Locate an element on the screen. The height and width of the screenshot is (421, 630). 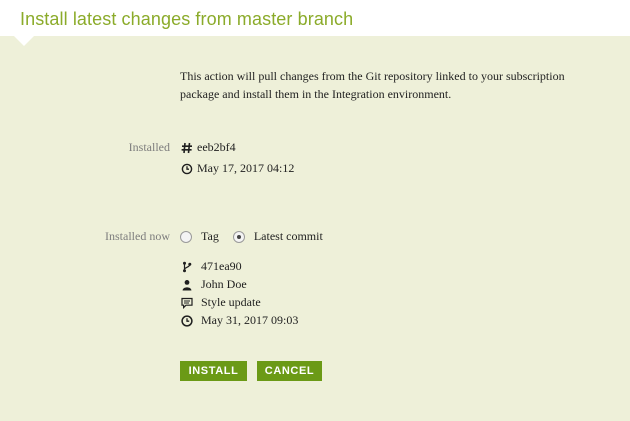
install-button: INSTALL is located at coordinates (213, 371).